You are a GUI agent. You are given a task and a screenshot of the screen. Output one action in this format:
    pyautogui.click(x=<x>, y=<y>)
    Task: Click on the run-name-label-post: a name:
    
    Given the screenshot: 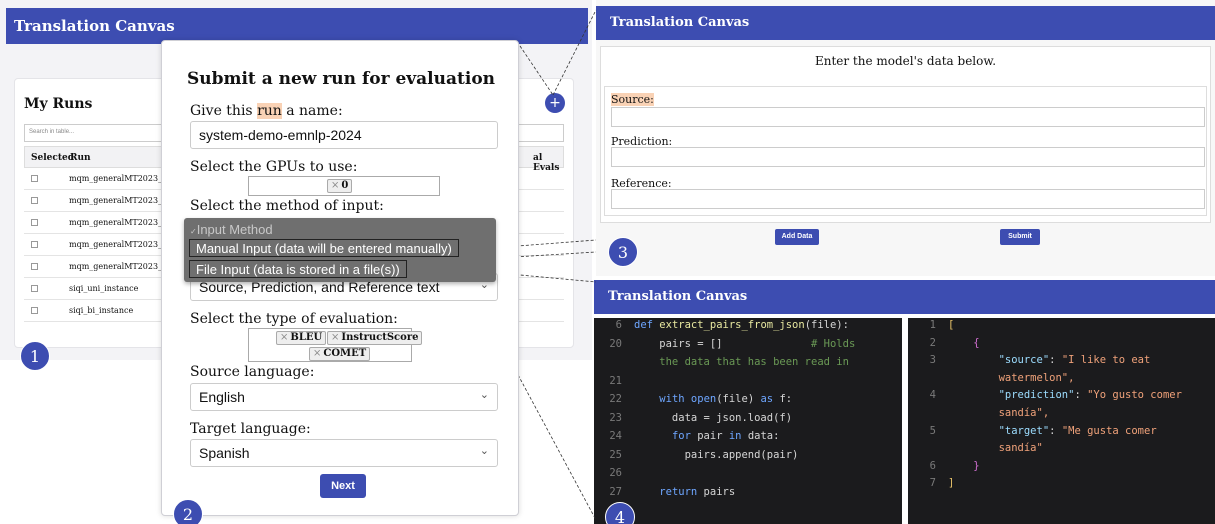 What is the action you would take?
    pyautogui.click(x=312, y=111)
    